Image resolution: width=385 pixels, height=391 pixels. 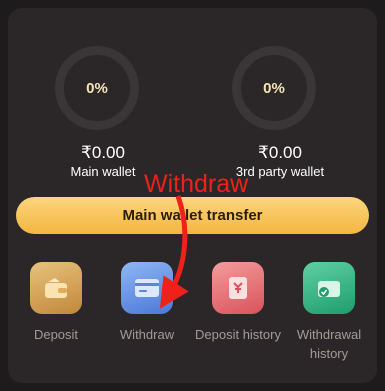 I want to click on main-wallet-percent: 0%, so click(x=97, y=88).